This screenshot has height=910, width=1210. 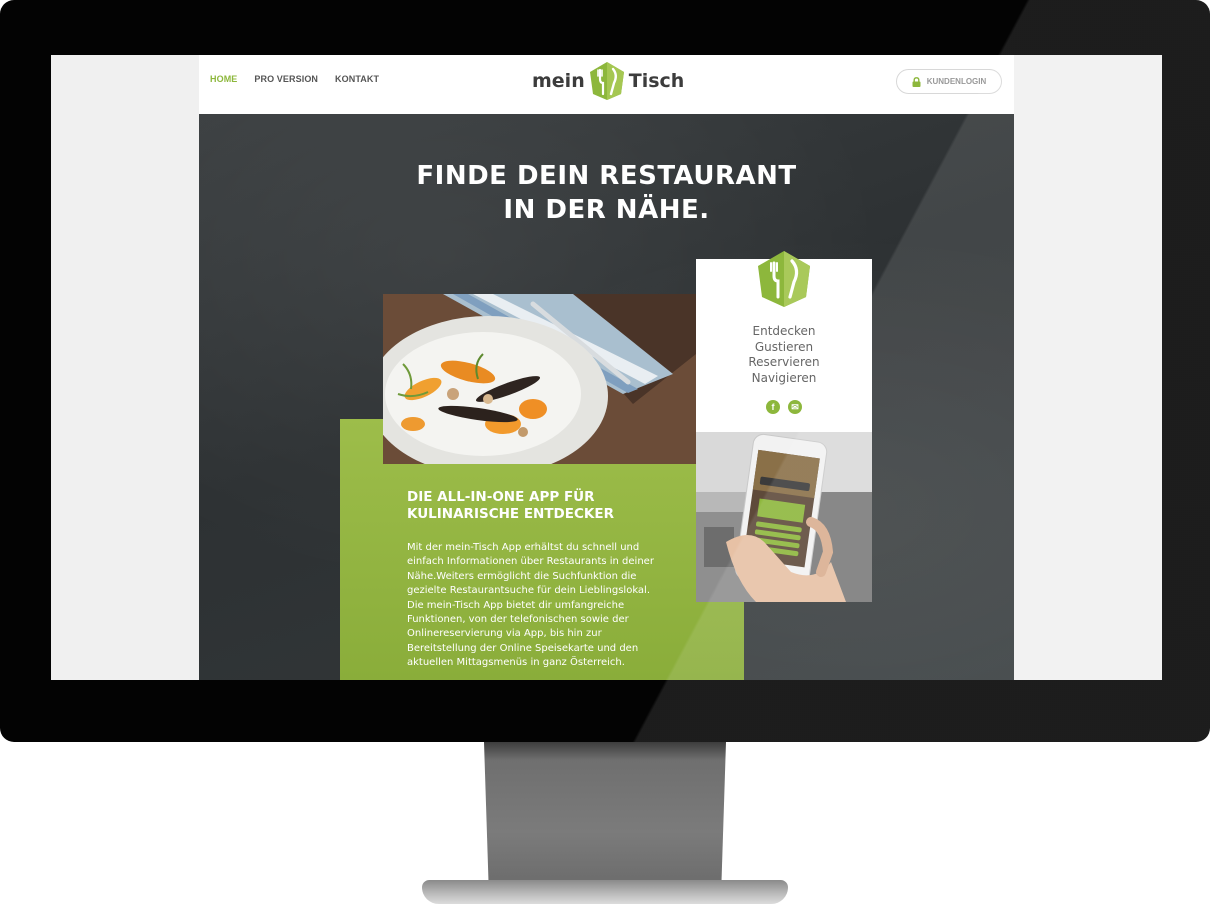 I want to click on lock-icon, so click(x=916, y=81).